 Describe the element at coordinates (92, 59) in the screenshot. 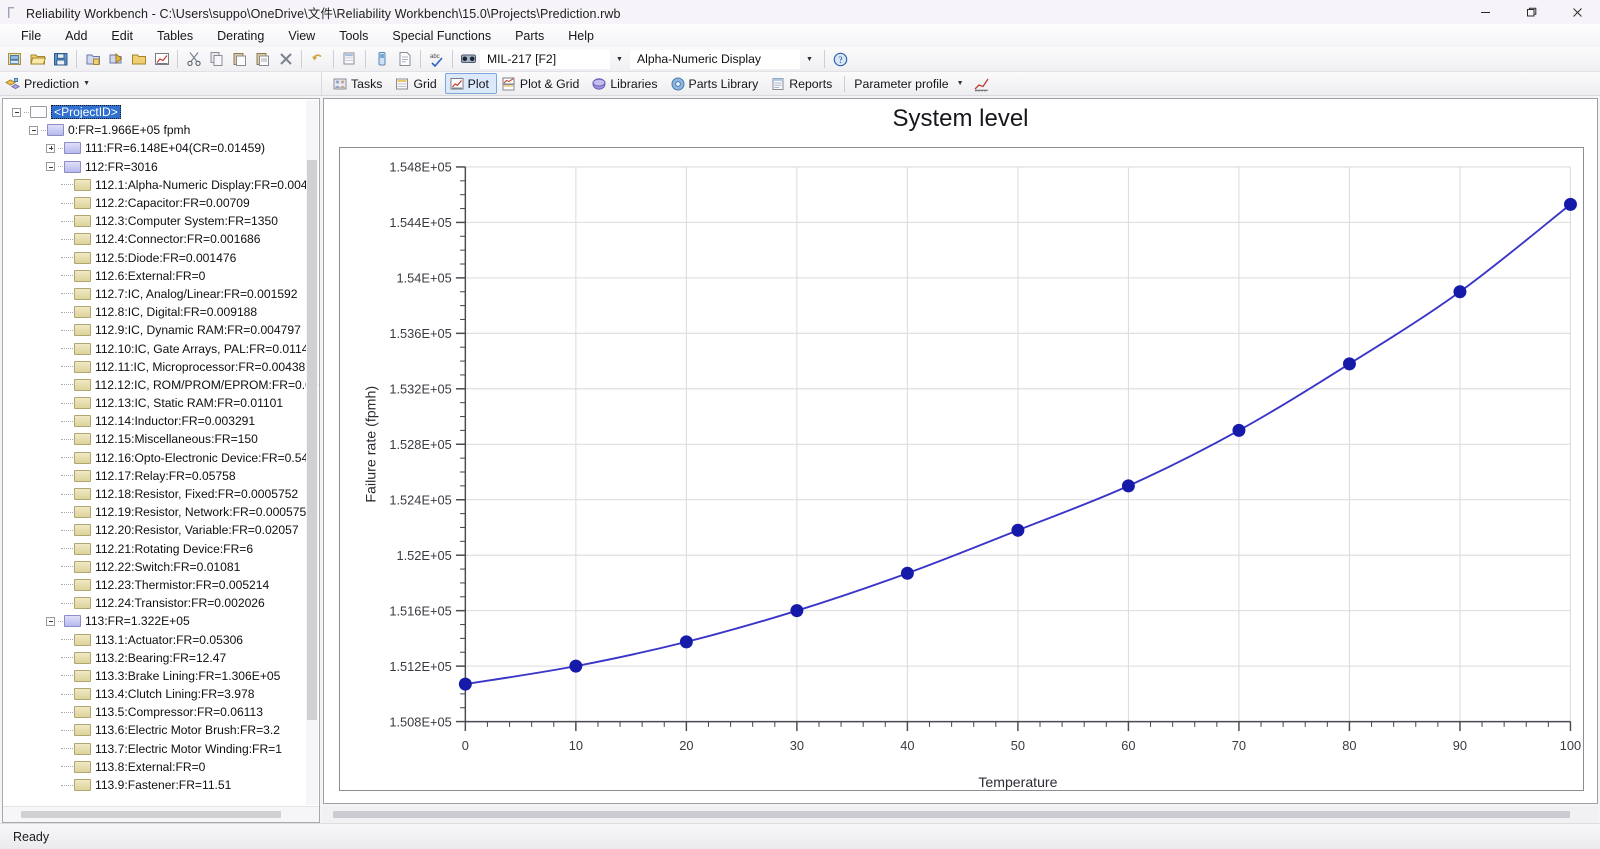

I see `new-item-icon` at that location.